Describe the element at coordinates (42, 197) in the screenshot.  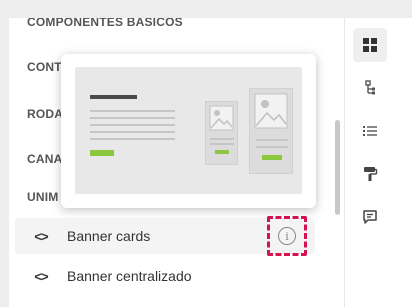
I see `category-header: UNIM` at that location.